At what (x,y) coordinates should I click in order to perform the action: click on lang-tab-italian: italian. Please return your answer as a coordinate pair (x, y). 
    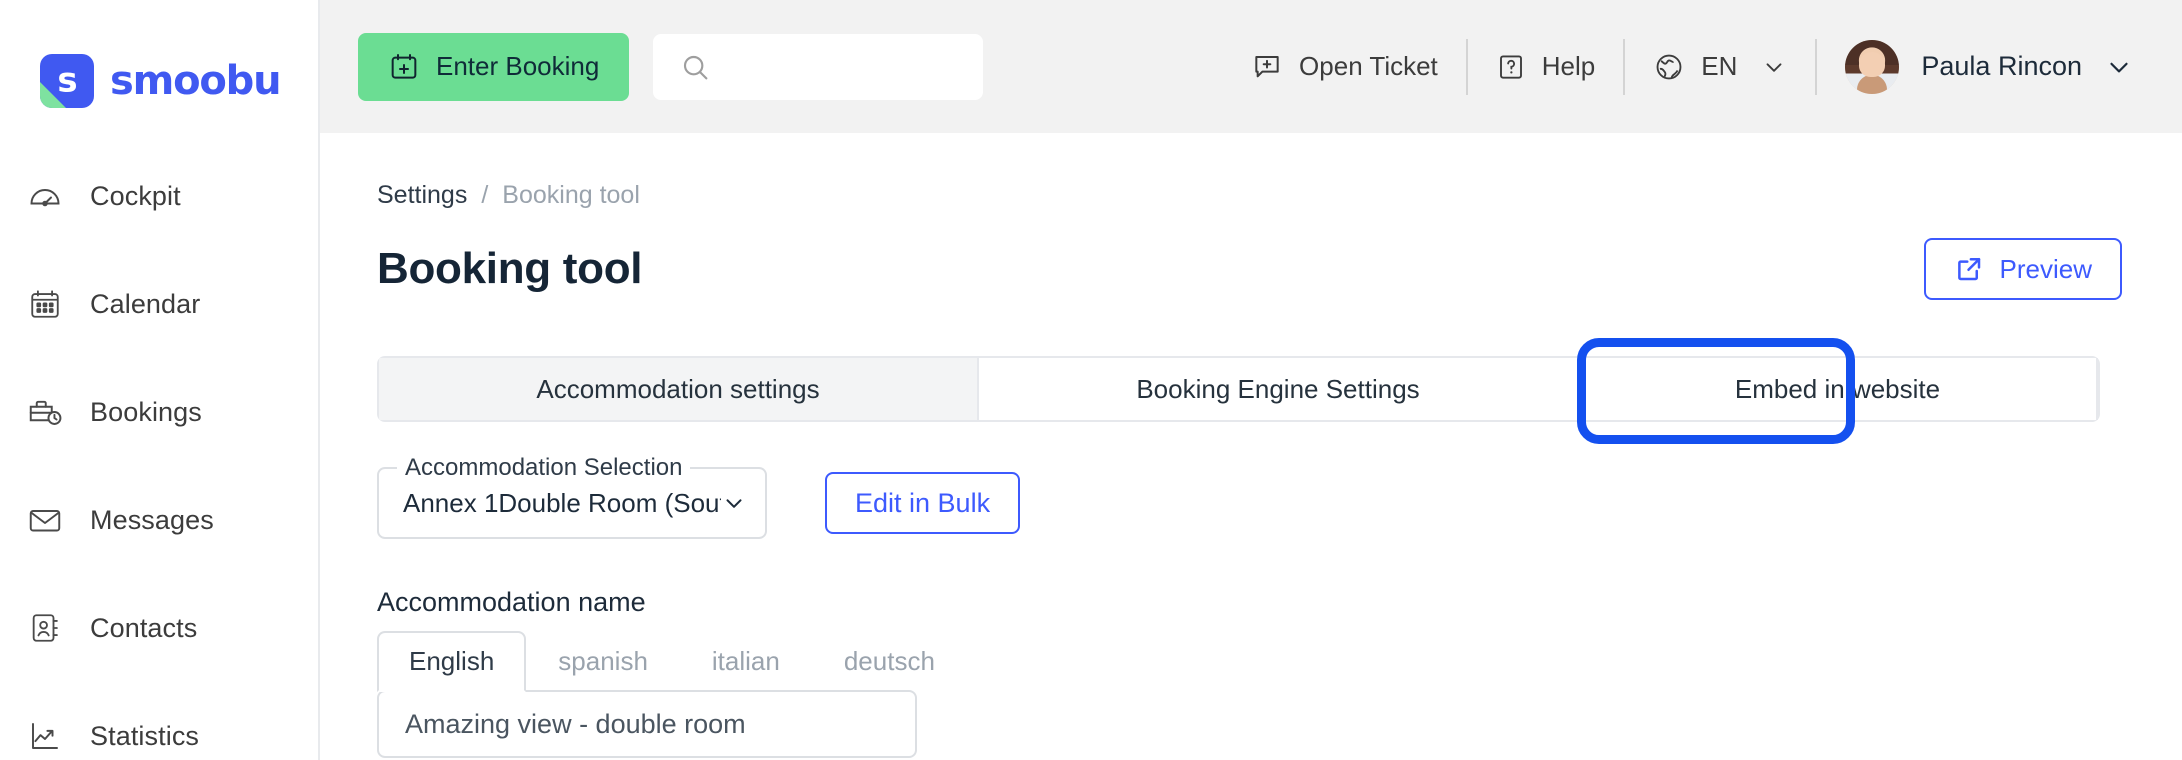
    Looking at the image, I should click on (746, 661).